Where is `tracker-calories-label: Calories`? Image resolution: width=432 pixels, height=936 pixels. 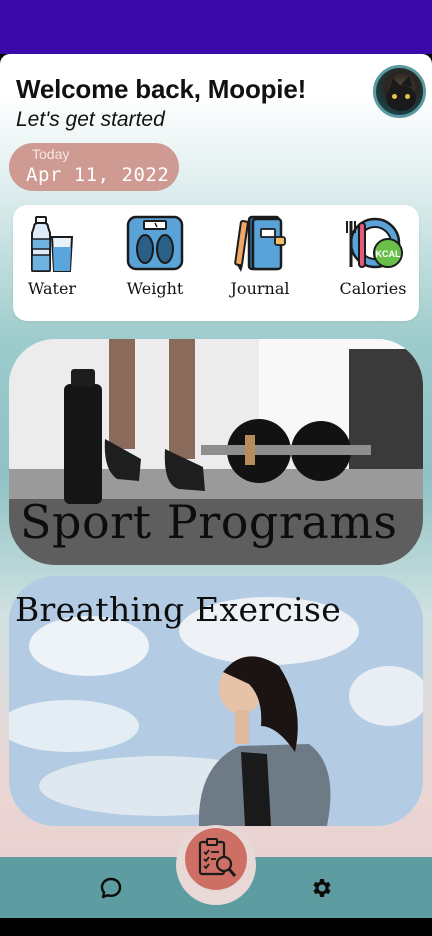 tracker-calories-label: Calories is located at coordinates (373, 288).